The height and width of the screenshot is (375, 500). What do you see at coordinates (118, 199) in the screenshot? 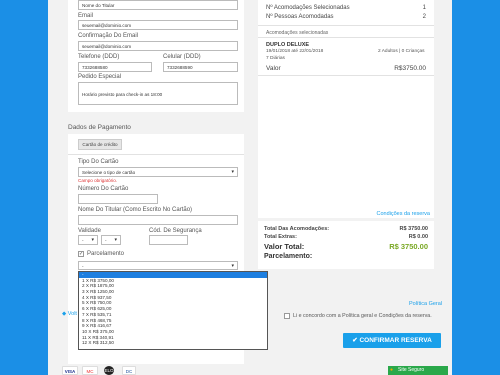
I see `card-number-input` at bounding box center [118, 199].